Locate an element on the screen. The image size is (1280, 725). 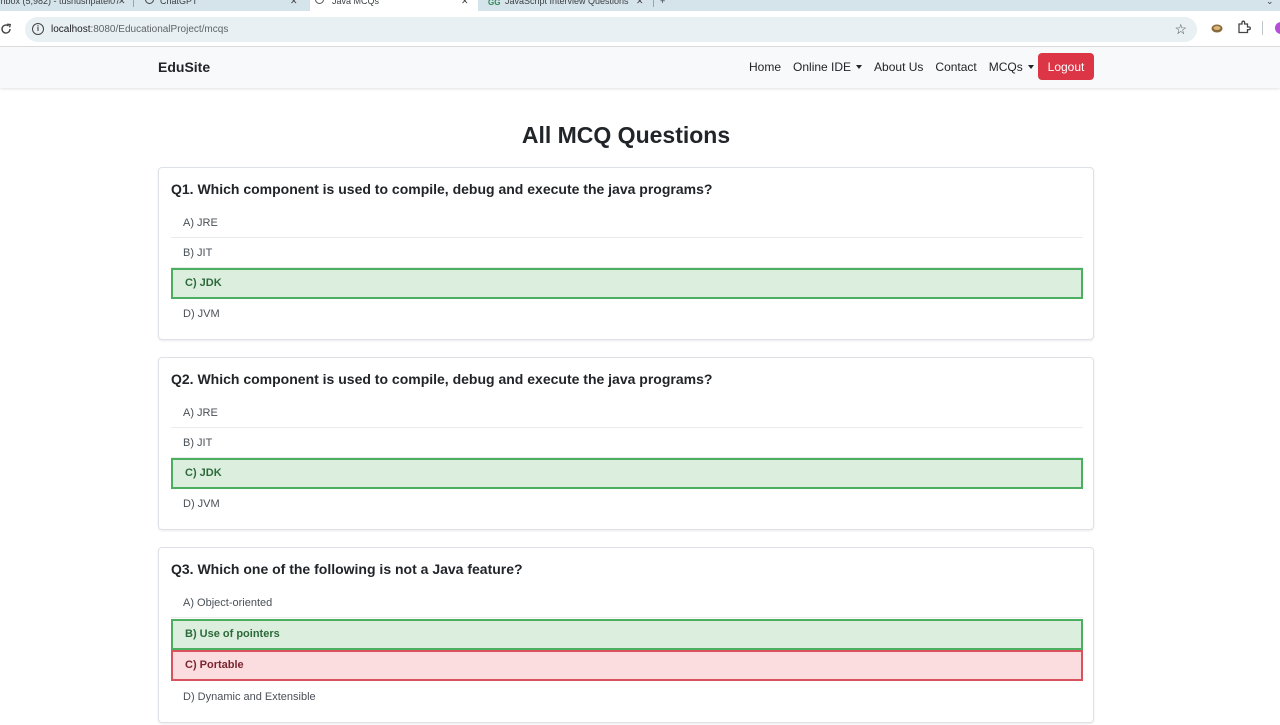
url-text: localhost:8080/EducationalProject/mcqs is located at coordinates (139, 29).